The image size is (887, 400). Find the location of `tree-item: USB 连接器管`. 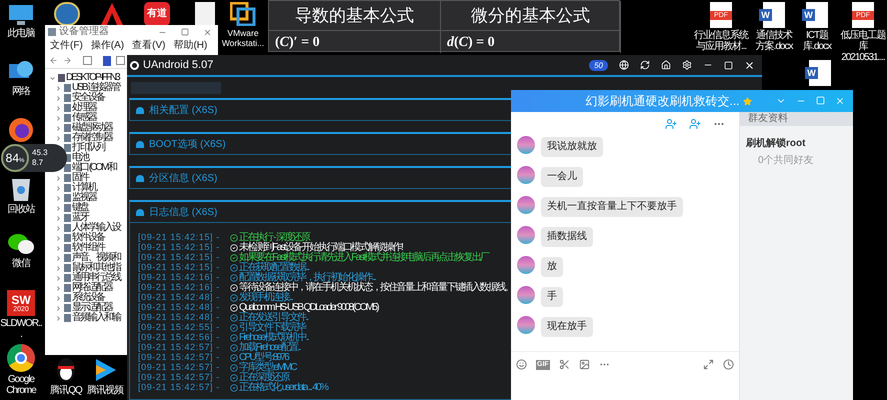

tree-item: USB 连接器管 is located at coordinates (96, 88).